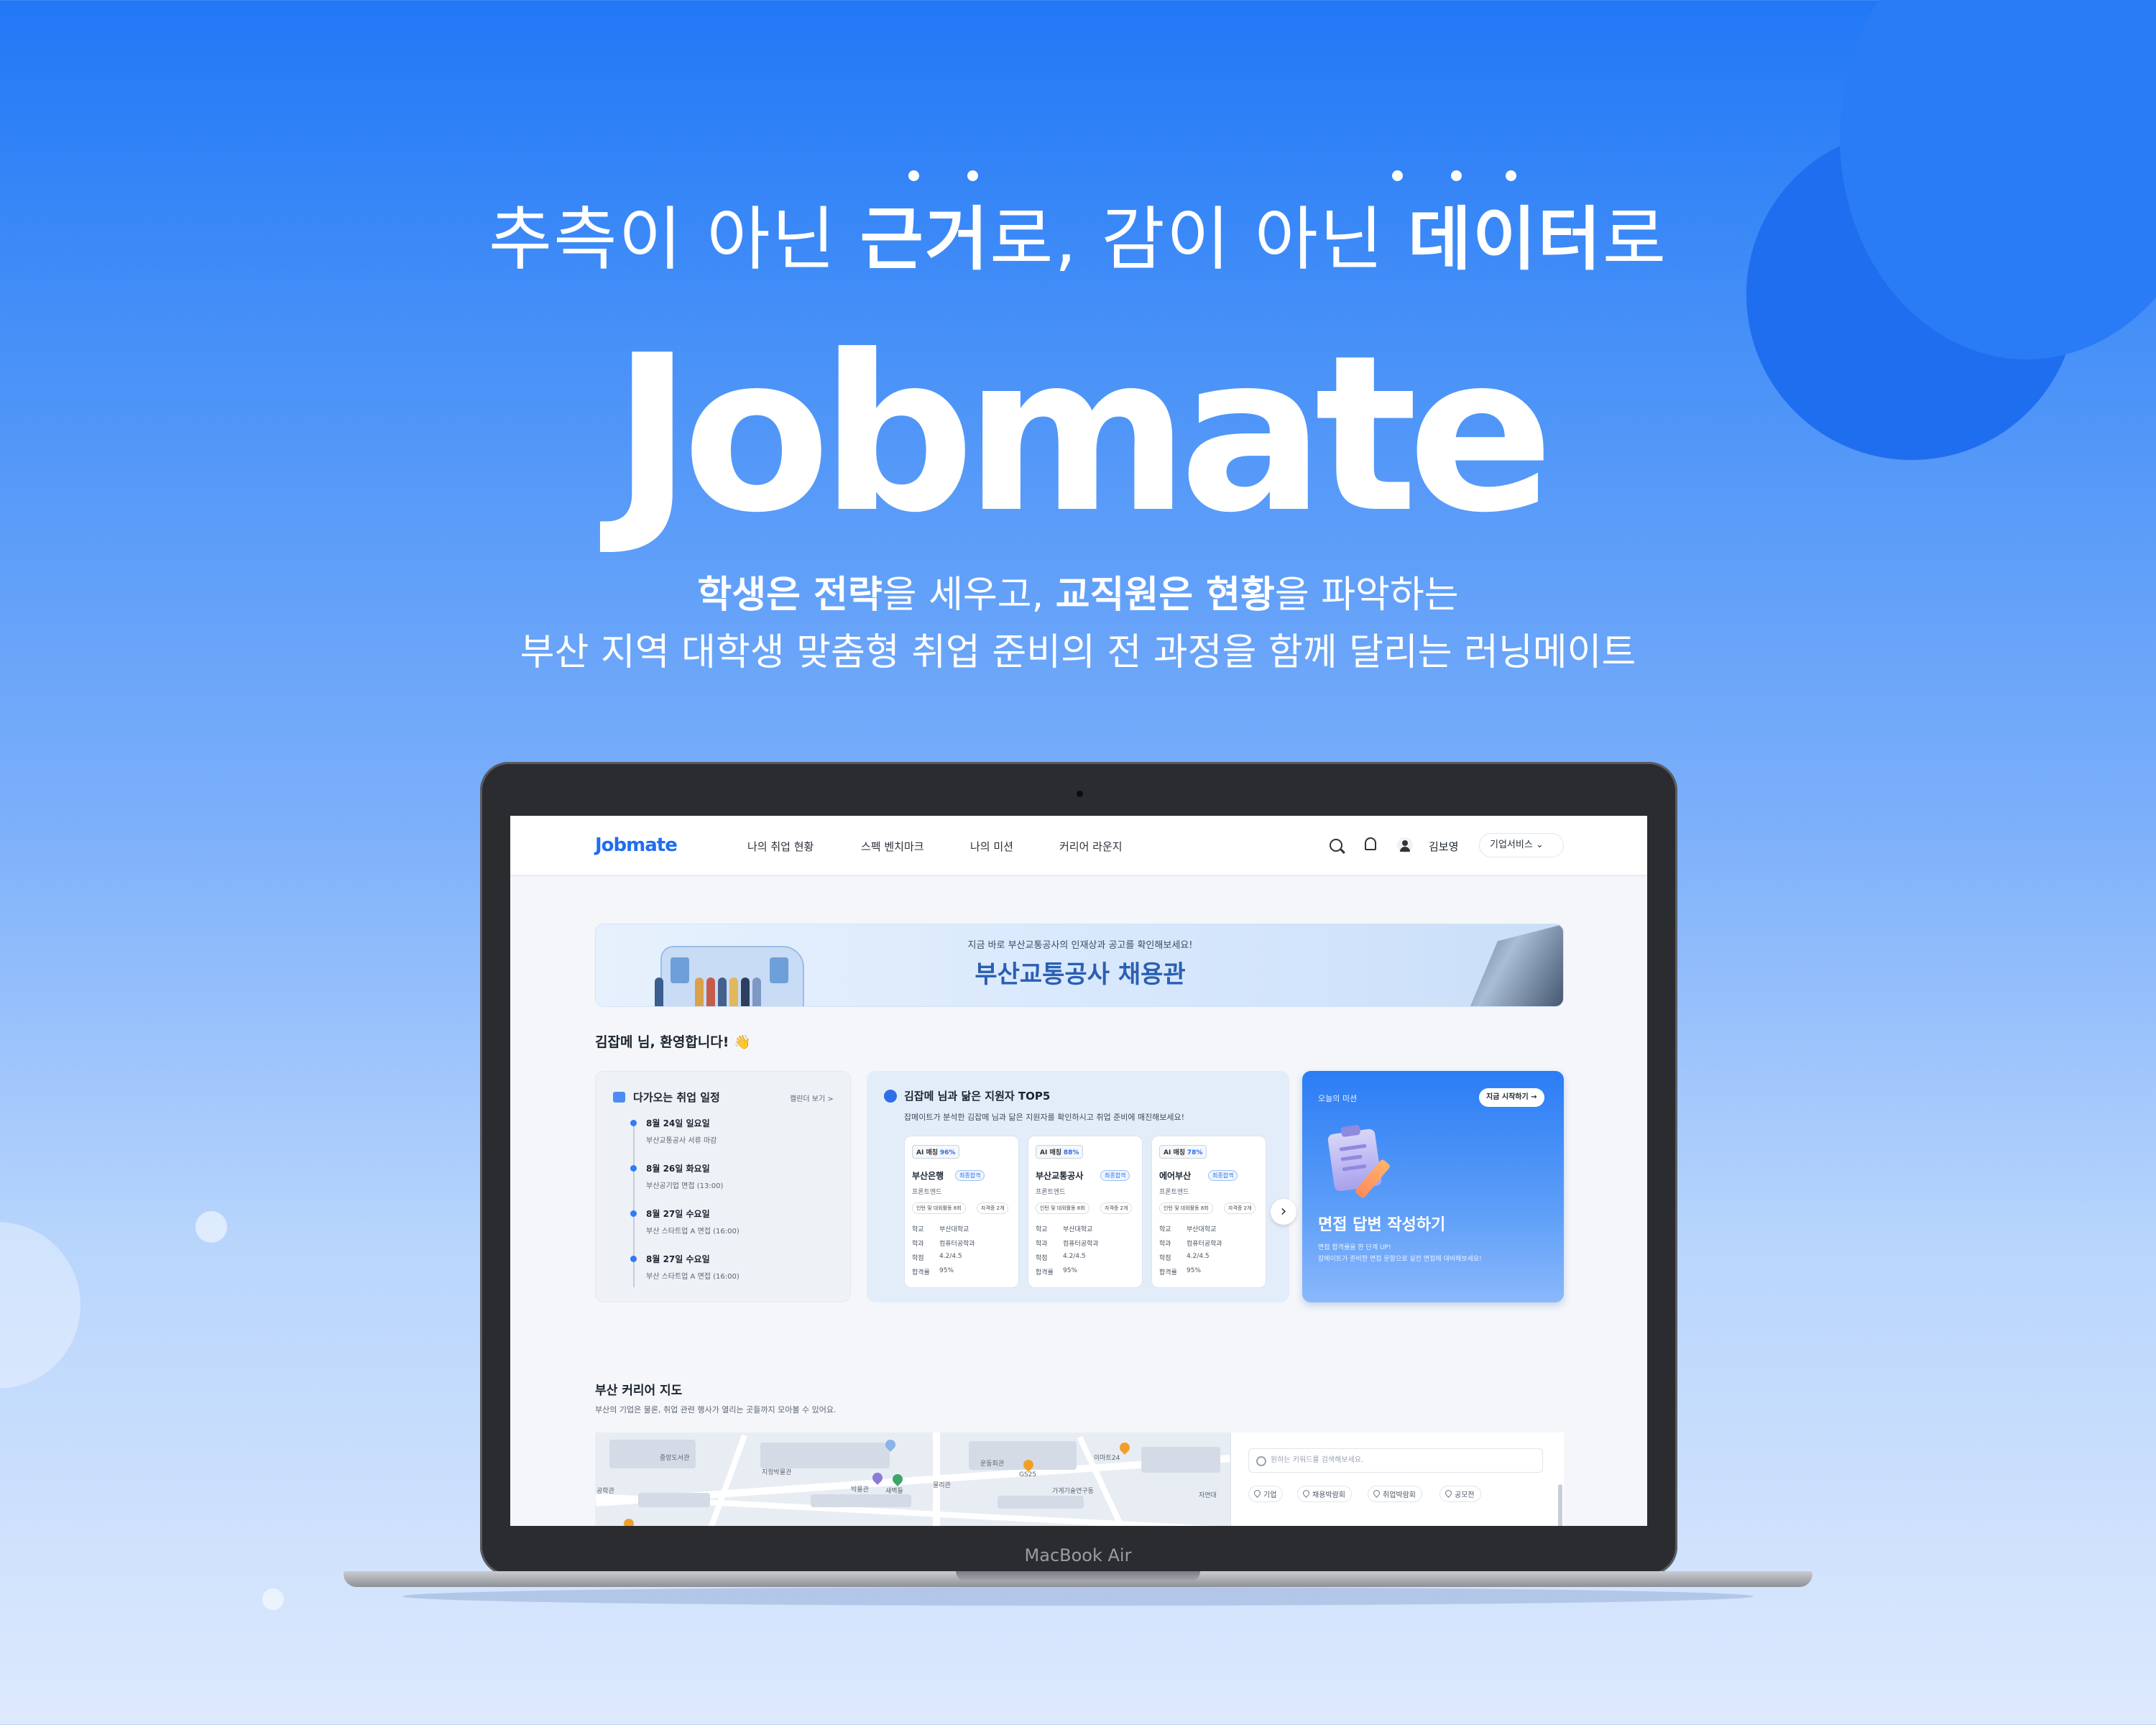 The image size is (2156, 1725). What do you see at coordinates (1512, 1097) in the screenshot?
I see `start-now-button: 지금 시작하기 →` at bounding box center [1512, 1097].